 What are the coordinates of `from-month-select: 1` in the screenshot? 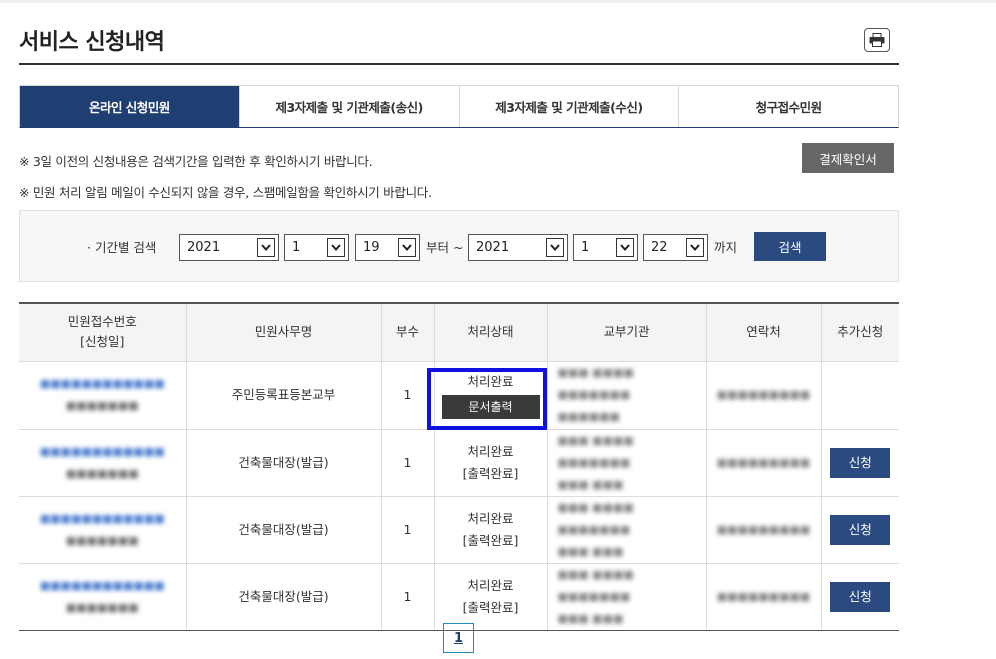 It's located at (316, 247).